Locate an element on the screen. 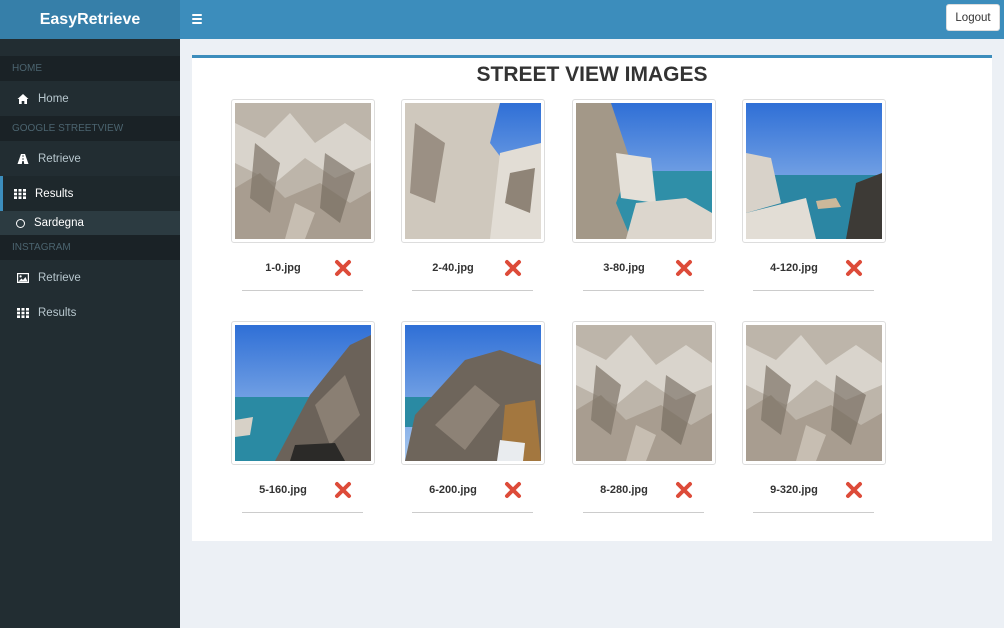  sidebar-subitem-sardegna: Sardegna is located at coordinates (90, 223).